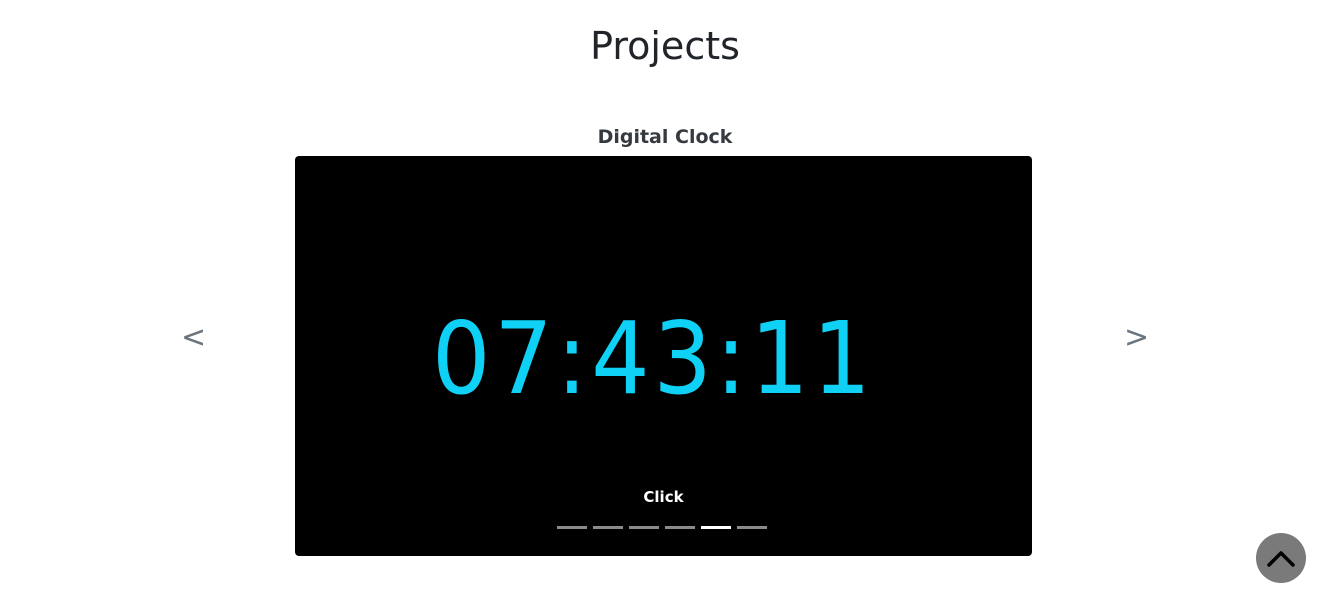 This screenshot has width=1330, height=602. What do you see at coordinates (665, 46) in the screenshot?
I see `page-title: Projects` at bounding box center [665, 46].